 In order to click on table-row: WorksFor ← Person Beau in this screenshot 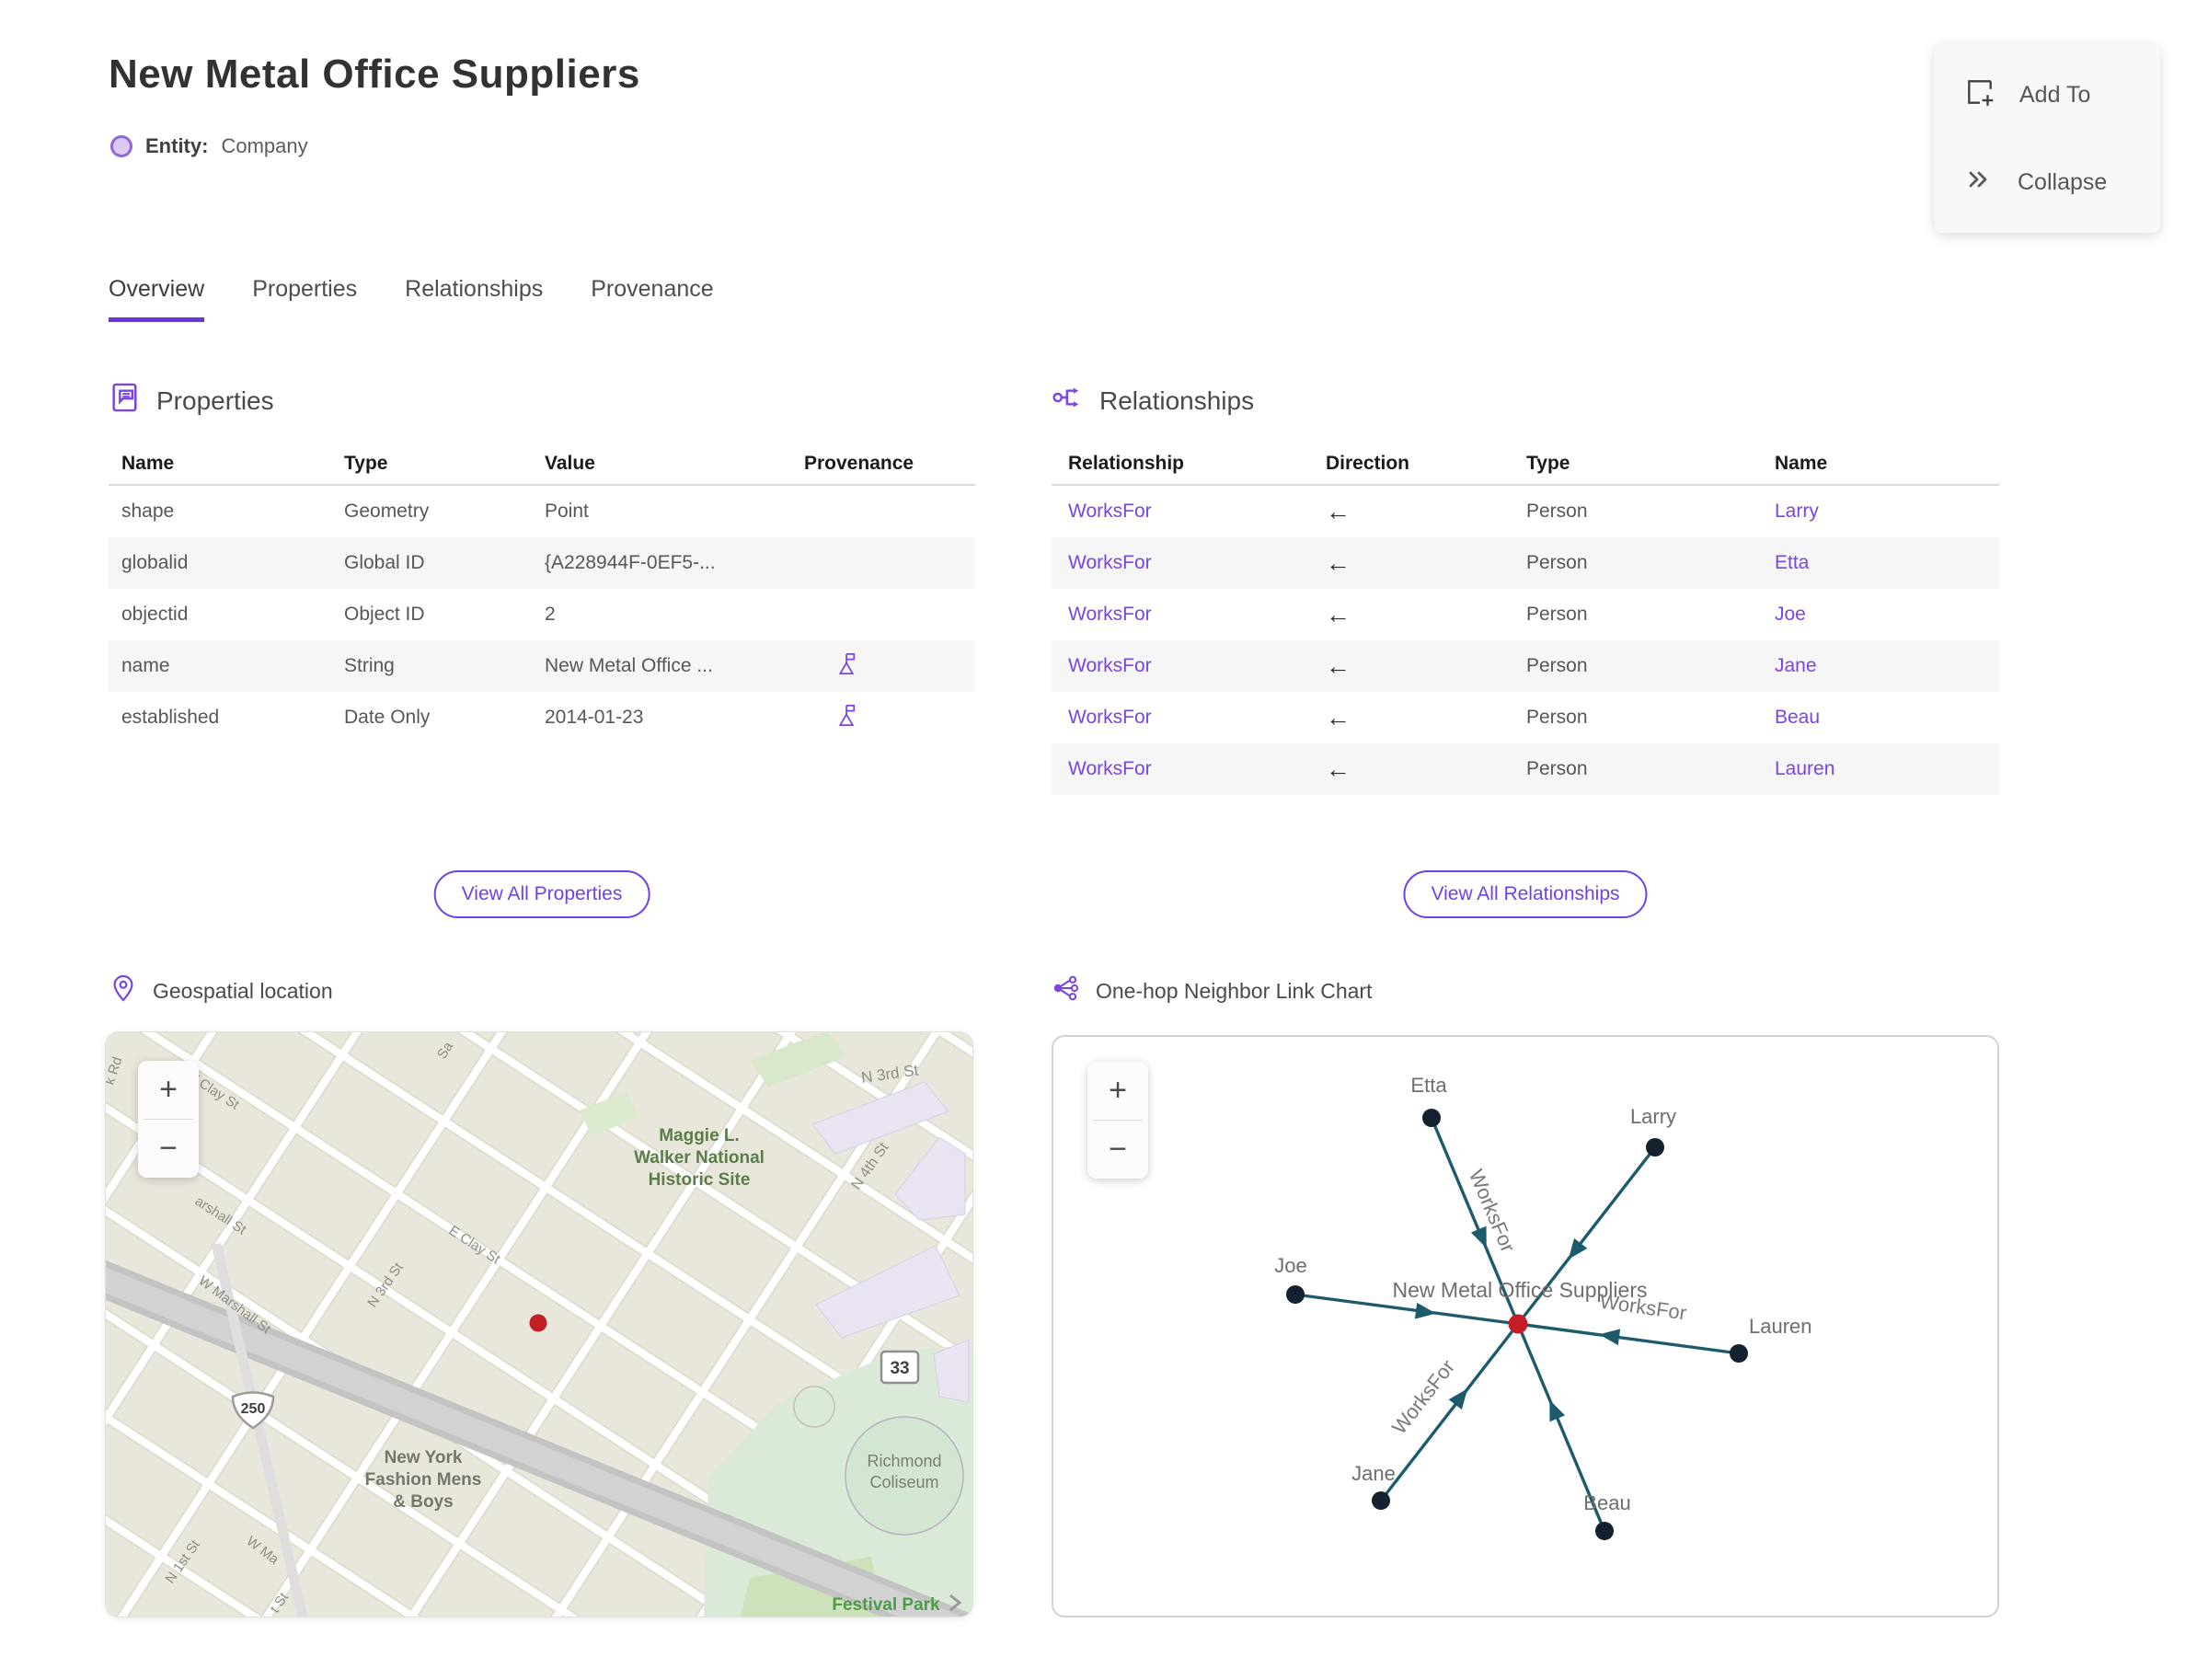, I will do `click(1525, 717)`.